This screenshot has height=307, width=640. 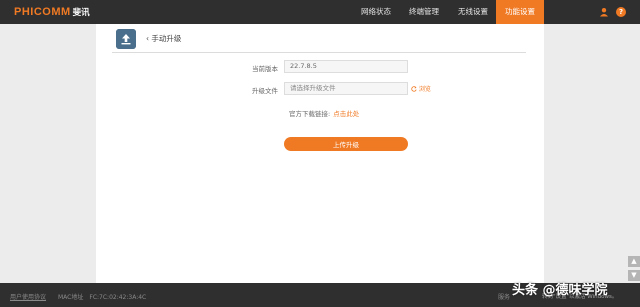 I want to click on scroll-top-button: ▲, so click(x=634, y=261).